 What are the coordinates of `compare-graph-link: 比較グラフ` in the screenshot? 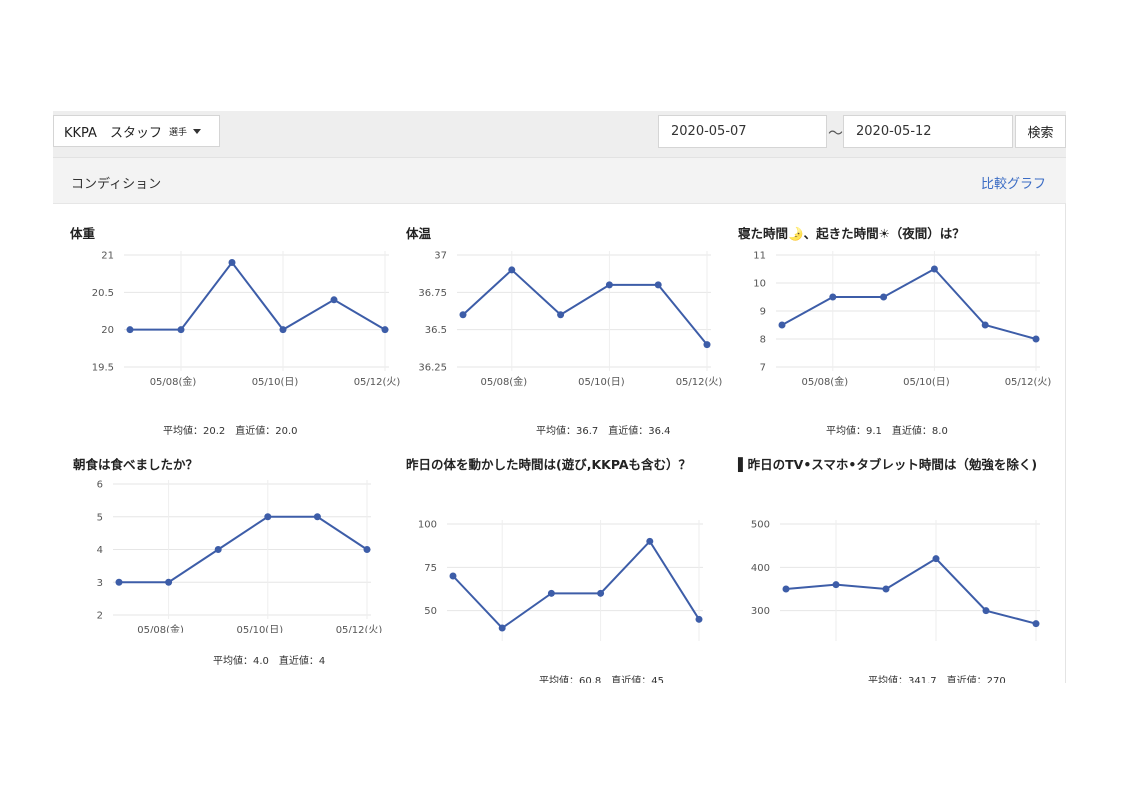 It's located at (1013, 182).